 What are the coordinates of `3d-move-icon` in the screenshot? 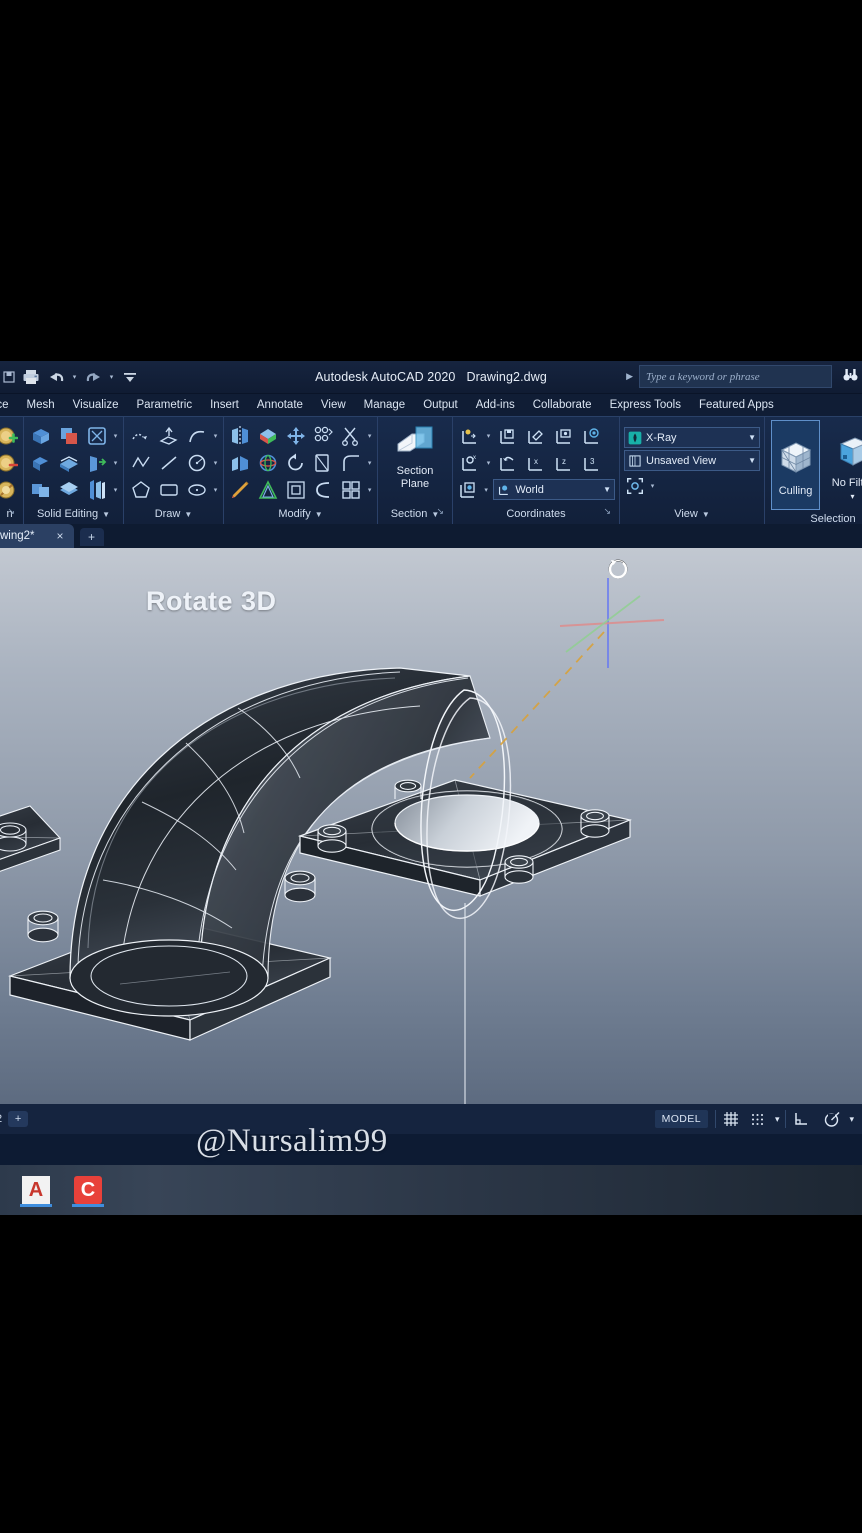 It's located at (295, 435).